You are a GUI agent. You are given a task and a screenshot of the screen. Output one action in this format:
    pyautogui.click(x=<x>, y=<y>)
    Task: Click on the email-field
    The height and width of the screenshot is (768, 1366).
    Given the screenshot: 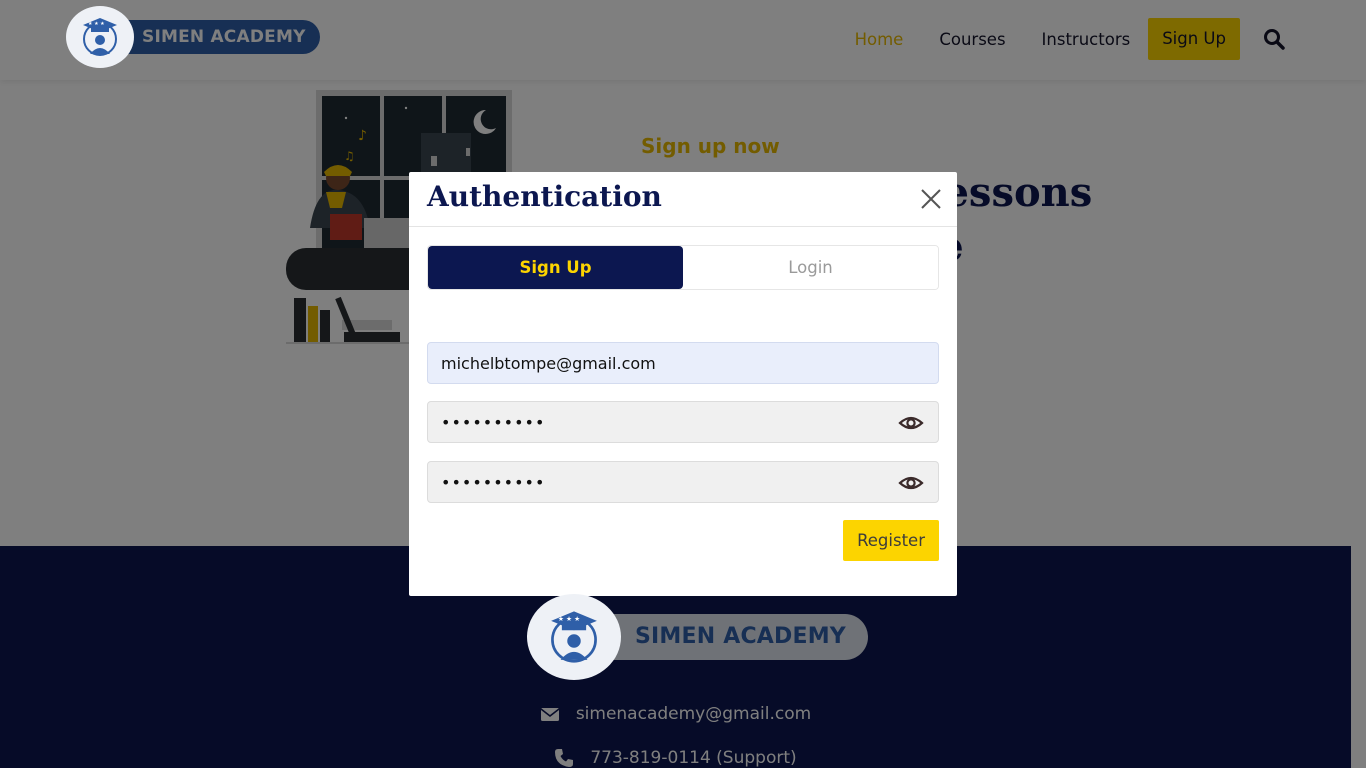 What is the action you would take?
    pyautogui.click(x=661, y=363)
    